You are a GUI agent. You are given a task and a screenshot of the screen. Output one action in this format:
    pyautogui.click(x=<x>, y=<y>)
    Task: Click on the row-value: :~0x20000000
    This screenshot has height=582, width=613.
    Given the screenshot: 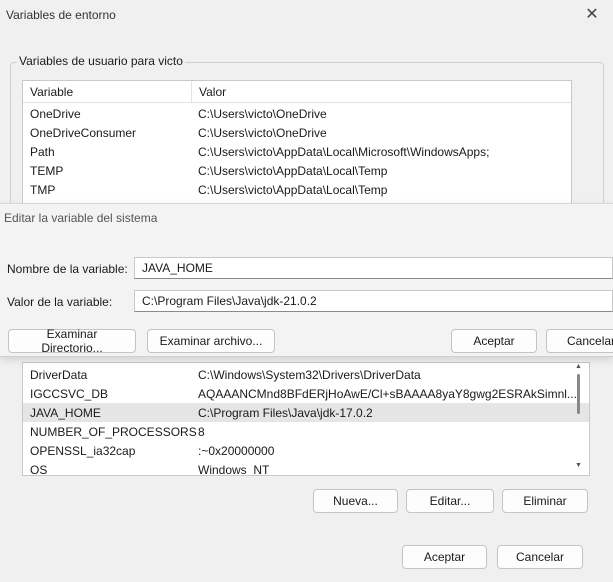 What is the action you would take?
    pyautogui.click(x=236, y=451)
    